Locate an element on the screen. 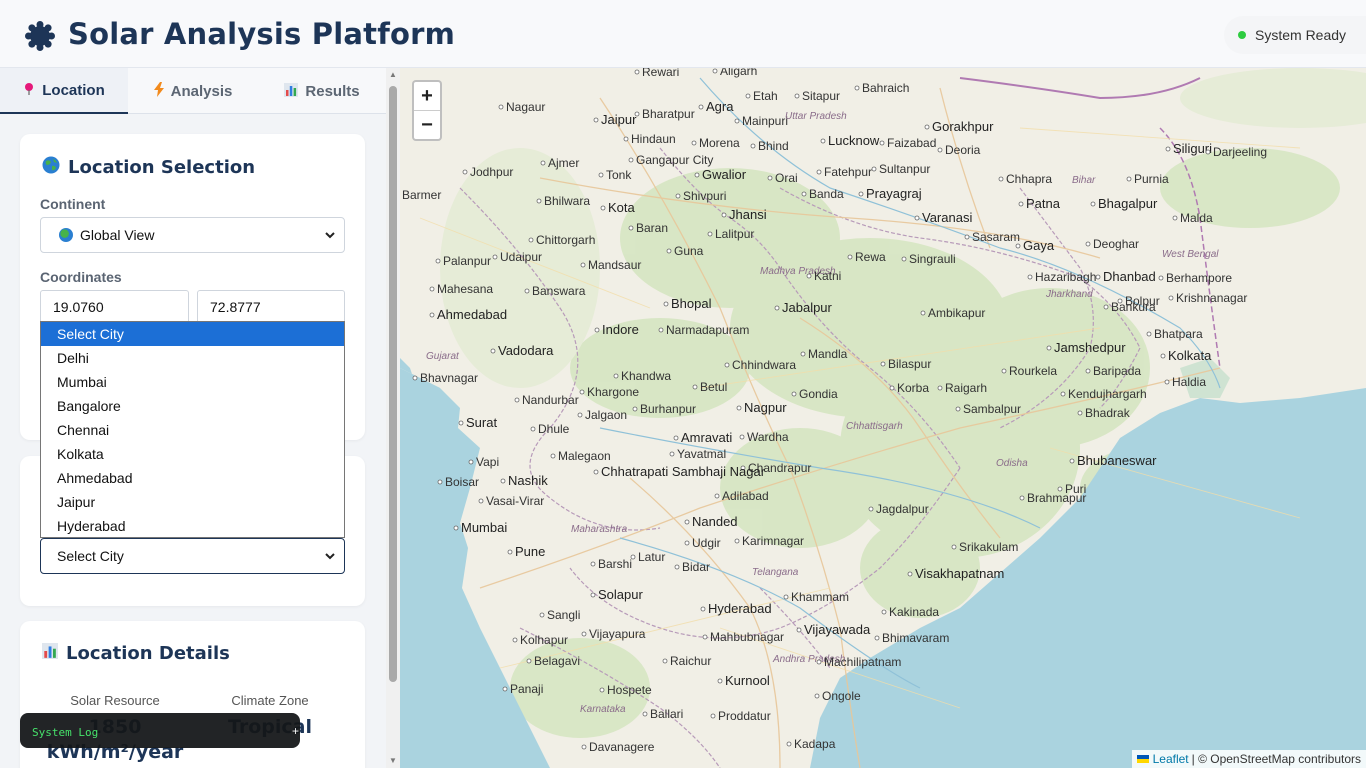  longitude-input: 72.8777 is located at coordinates (271, 307).